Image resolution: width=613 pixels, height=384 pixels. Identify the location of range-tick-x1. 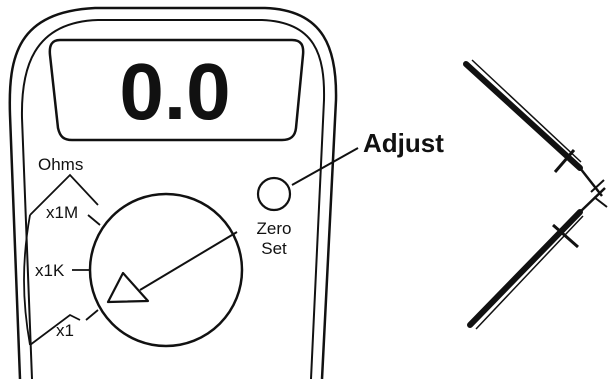
(92, 315).